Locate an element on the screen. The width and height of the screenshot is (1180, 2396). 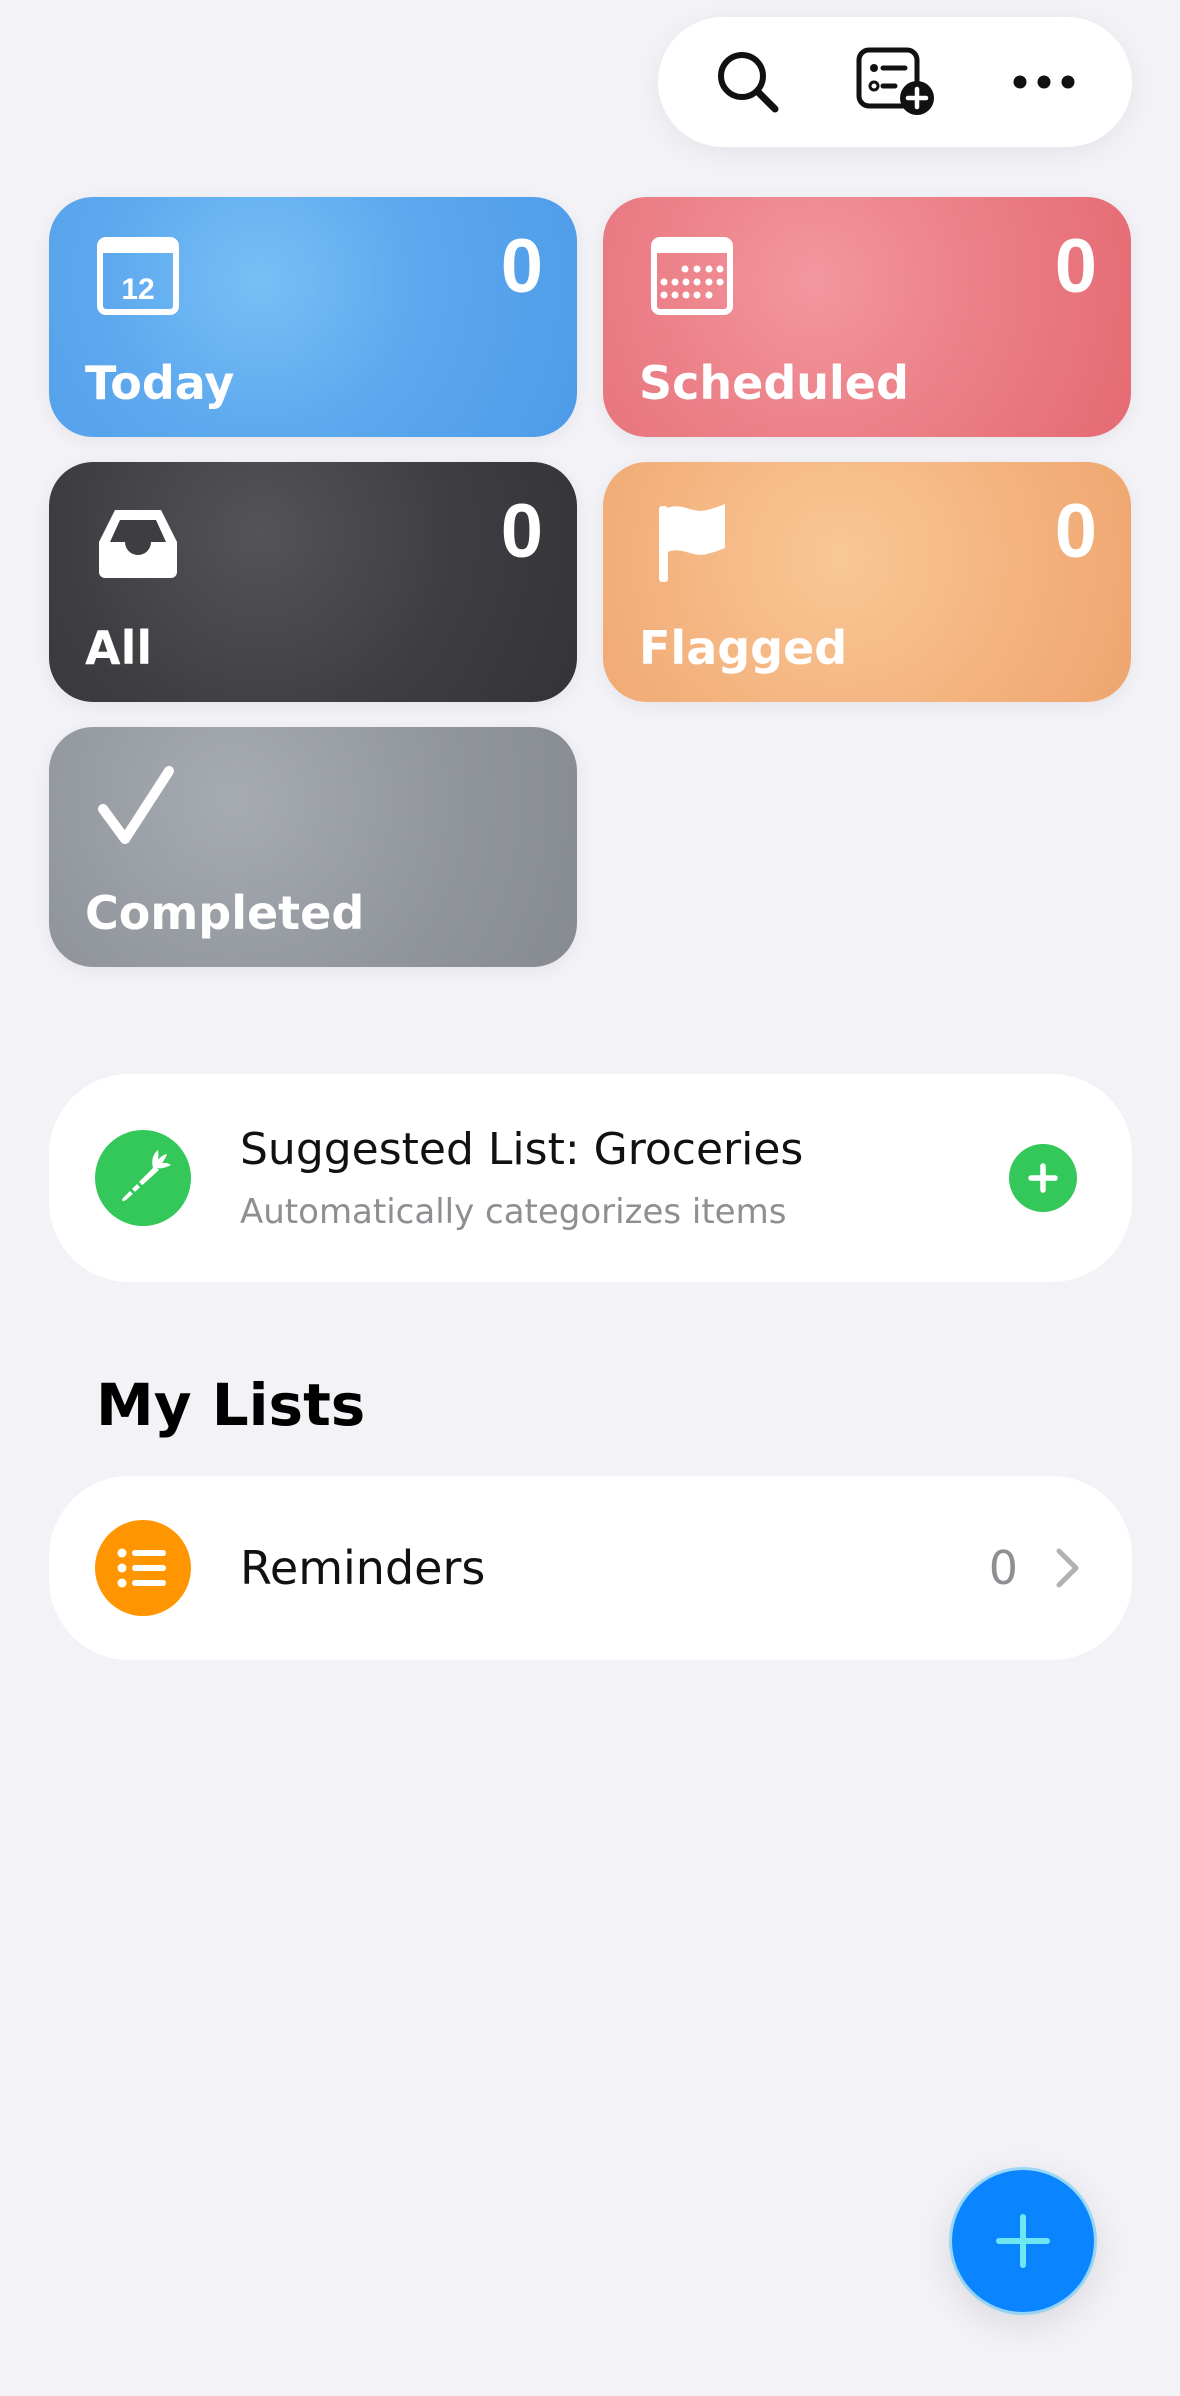
add-reminder-button is located at coordinates (1023, 2241).